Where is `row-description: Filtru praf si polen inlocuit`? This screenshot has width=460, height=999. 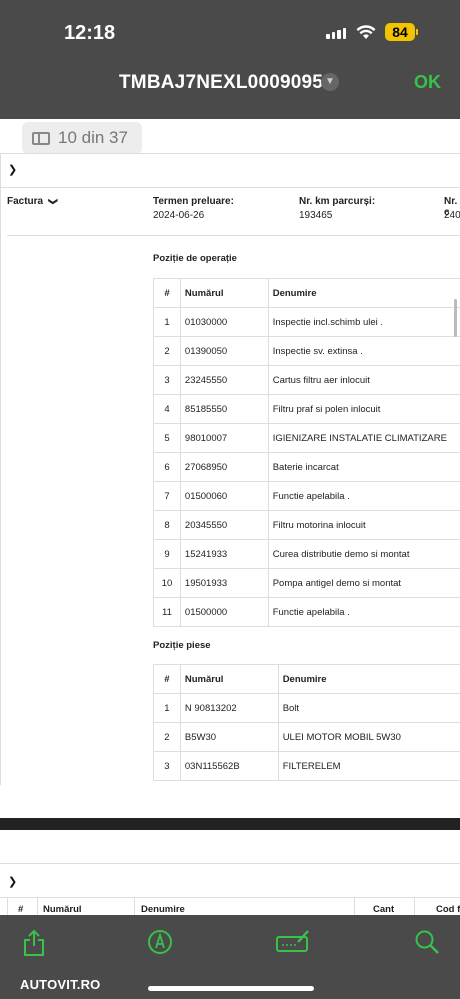
row-description: Filtru praf si polen inlocuit is located at coordinates (363, 409).